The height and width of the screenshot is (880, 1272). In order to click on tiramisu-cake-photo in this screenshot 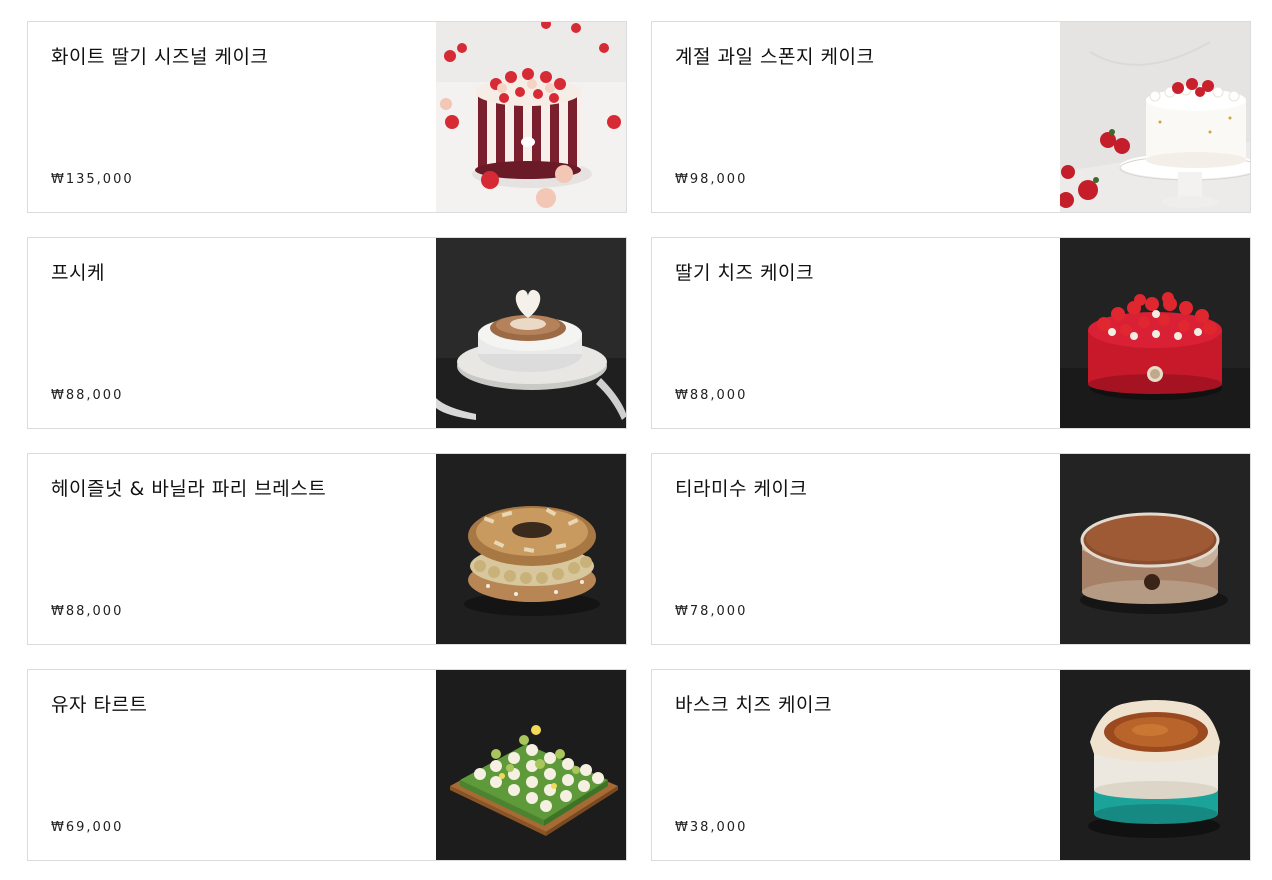, I will do `click(1154, 549)`.